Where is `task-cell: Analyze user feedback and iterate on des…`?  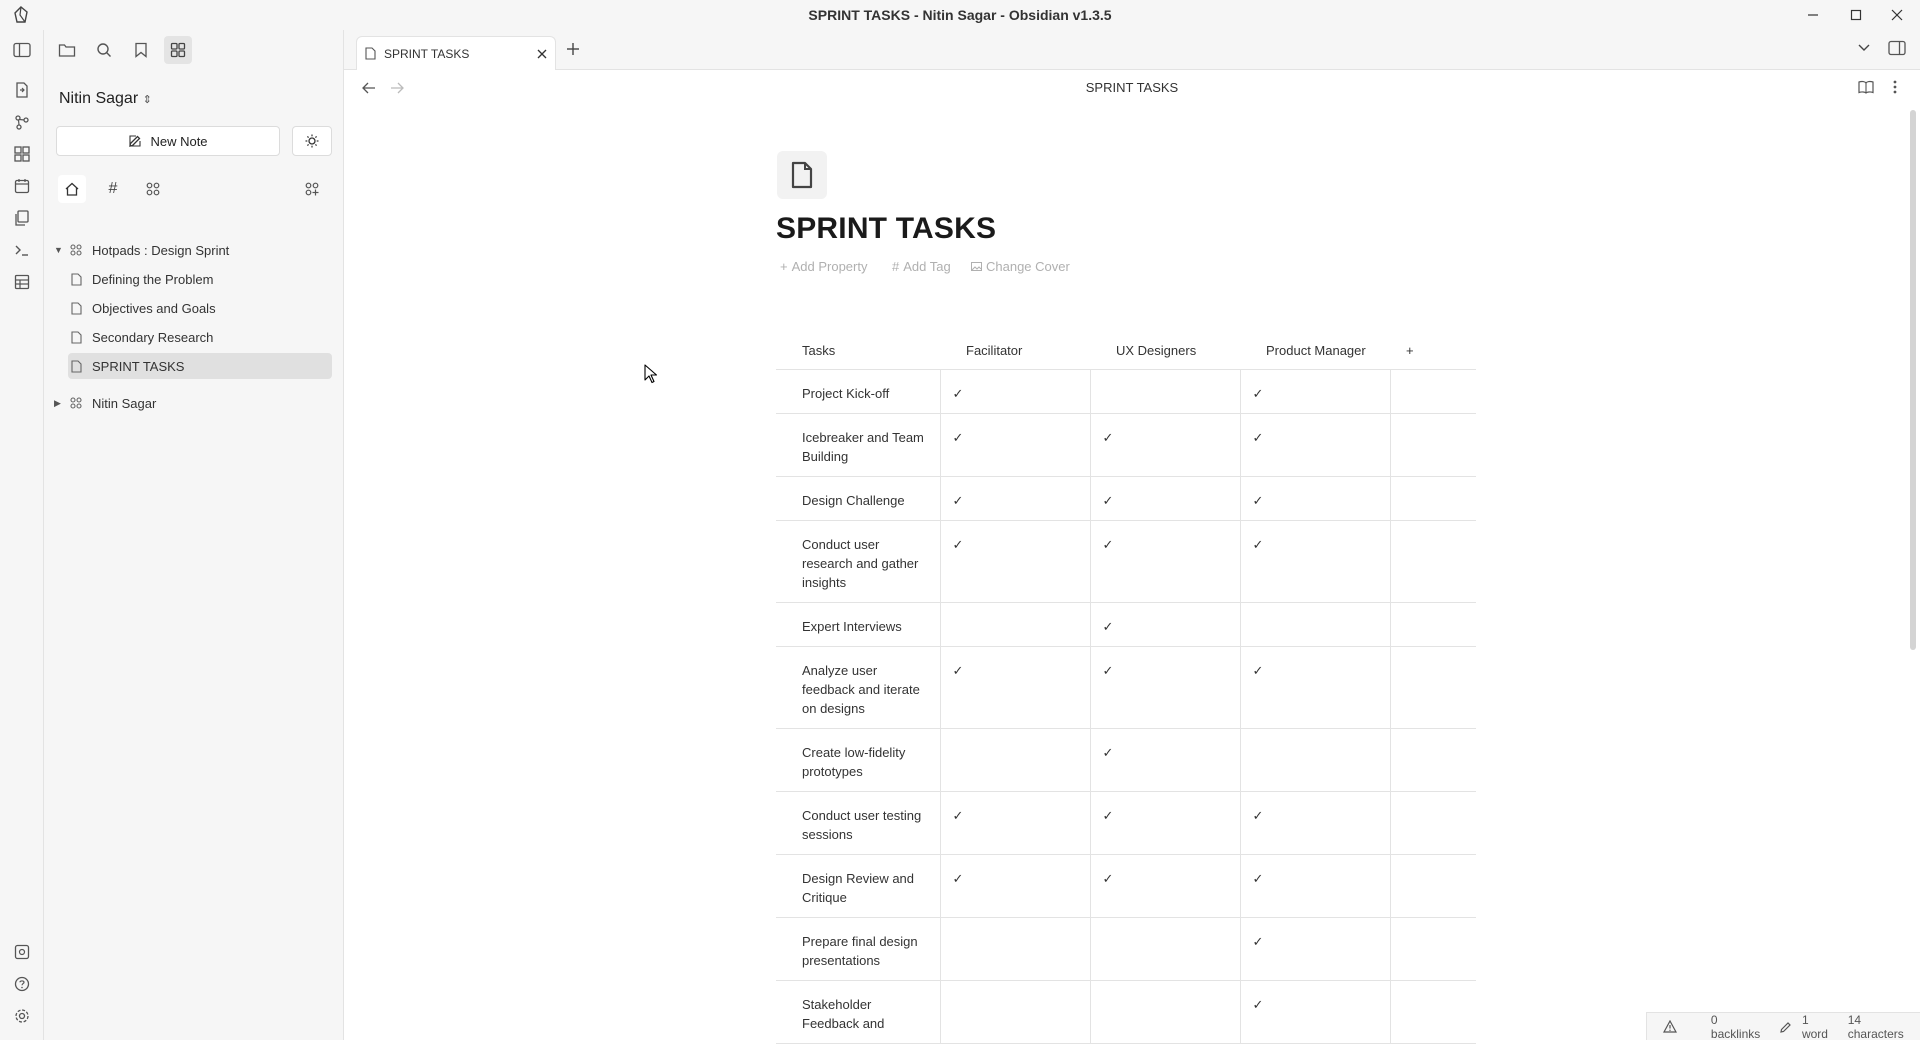 task-cell: Analyze user feedback and iterate on des… is located at coordinates (858, 687).